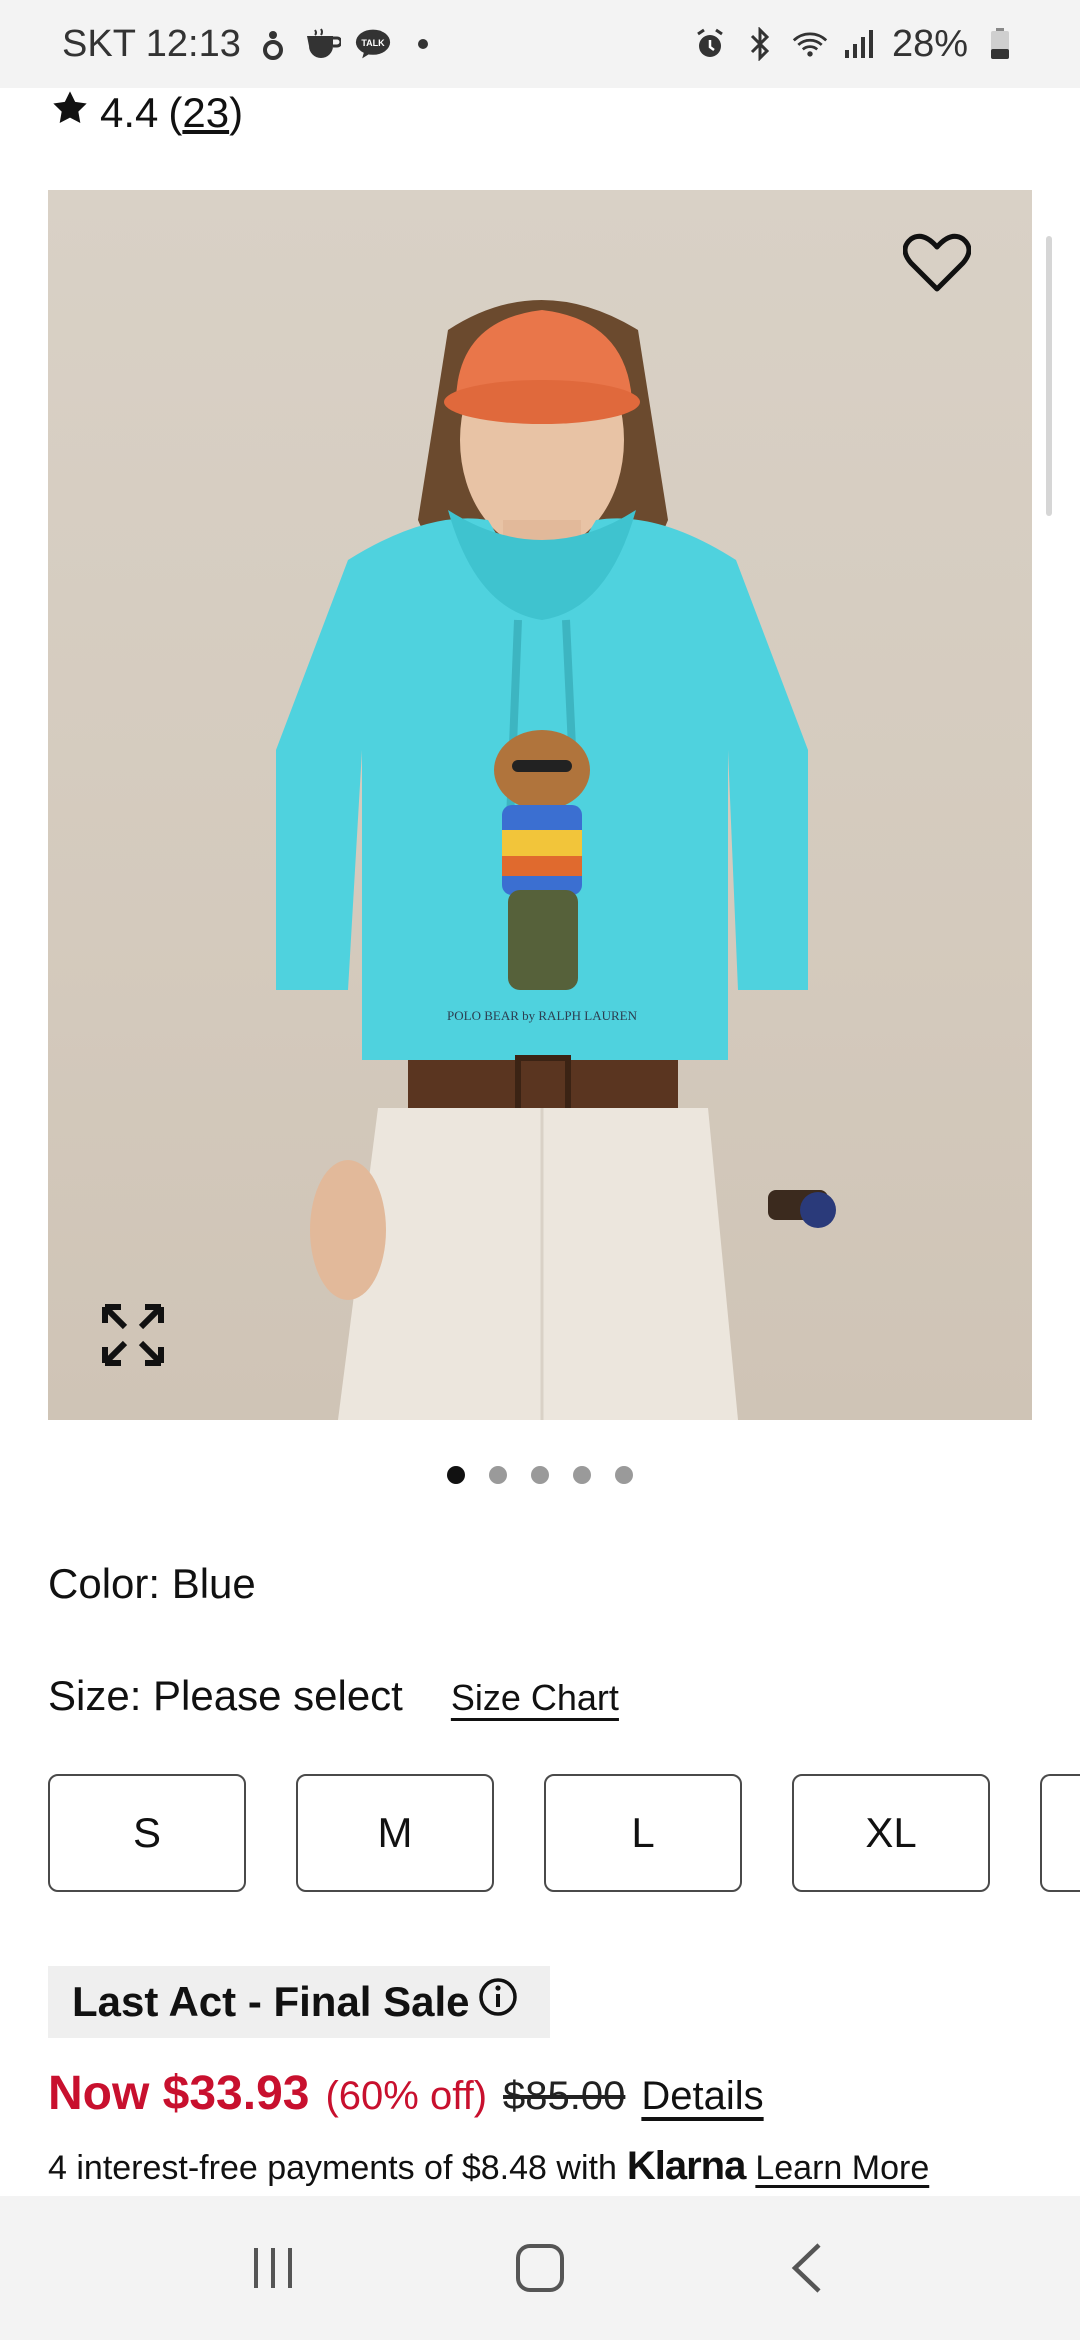  Describe the element at coordinates (236, 112) in the screenshot. I see `rating-close-paren: )` at that location.